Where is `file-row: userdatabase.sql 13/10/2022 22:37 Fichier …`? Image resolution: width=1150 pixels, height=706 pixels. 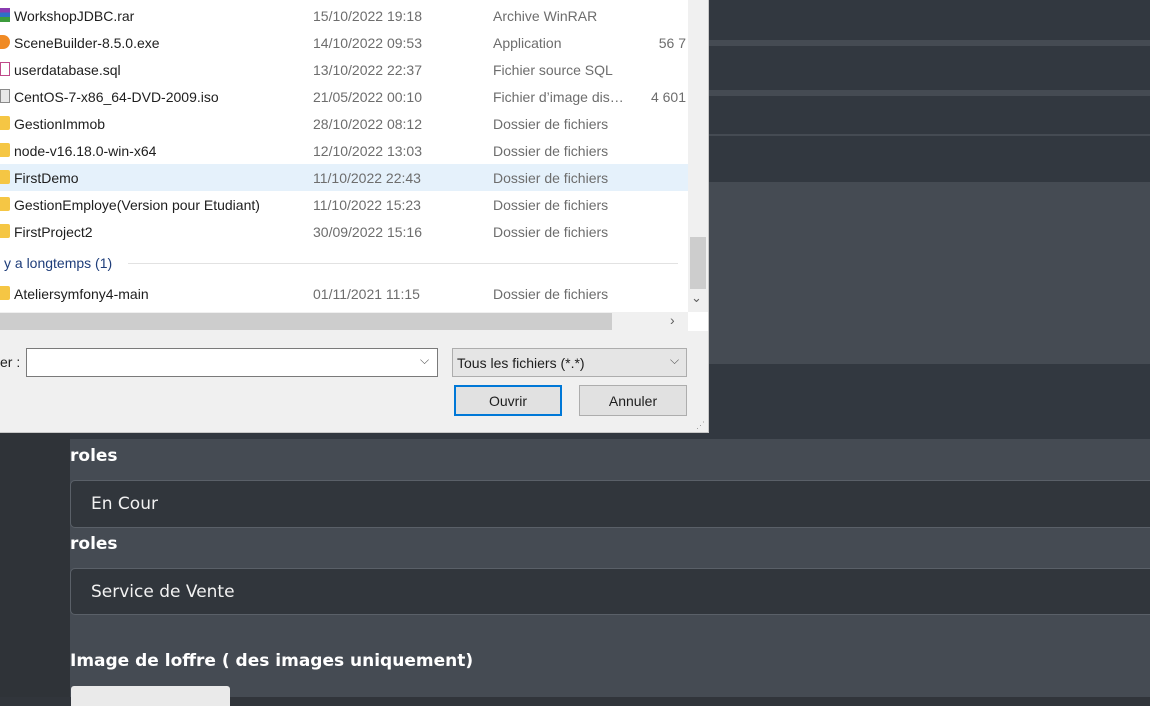
file-row: userdatabase.sql 13/10/2022 22:37 Fichier … is located at coordinates (344, 69).